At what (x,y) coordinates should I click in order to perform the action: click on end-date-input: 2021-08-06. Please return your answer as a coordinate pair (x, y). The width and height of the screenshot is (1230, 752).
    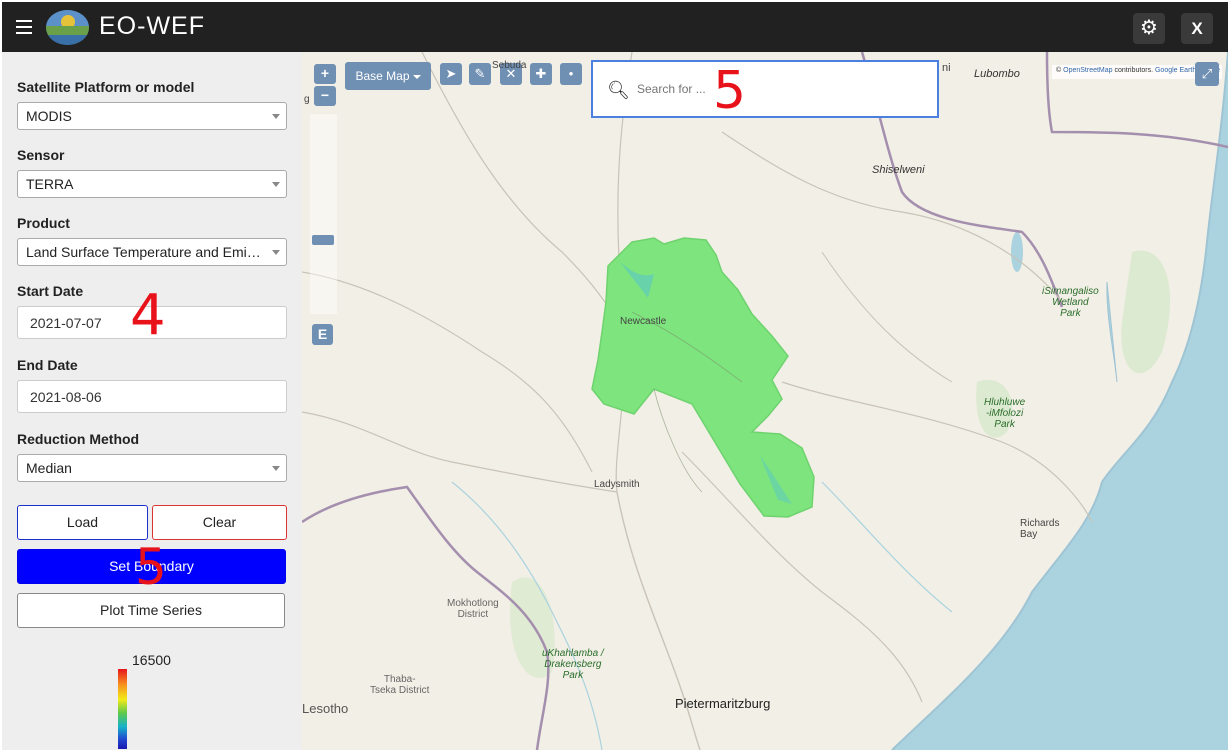
    Looking at the image, I should click on (152, 396).